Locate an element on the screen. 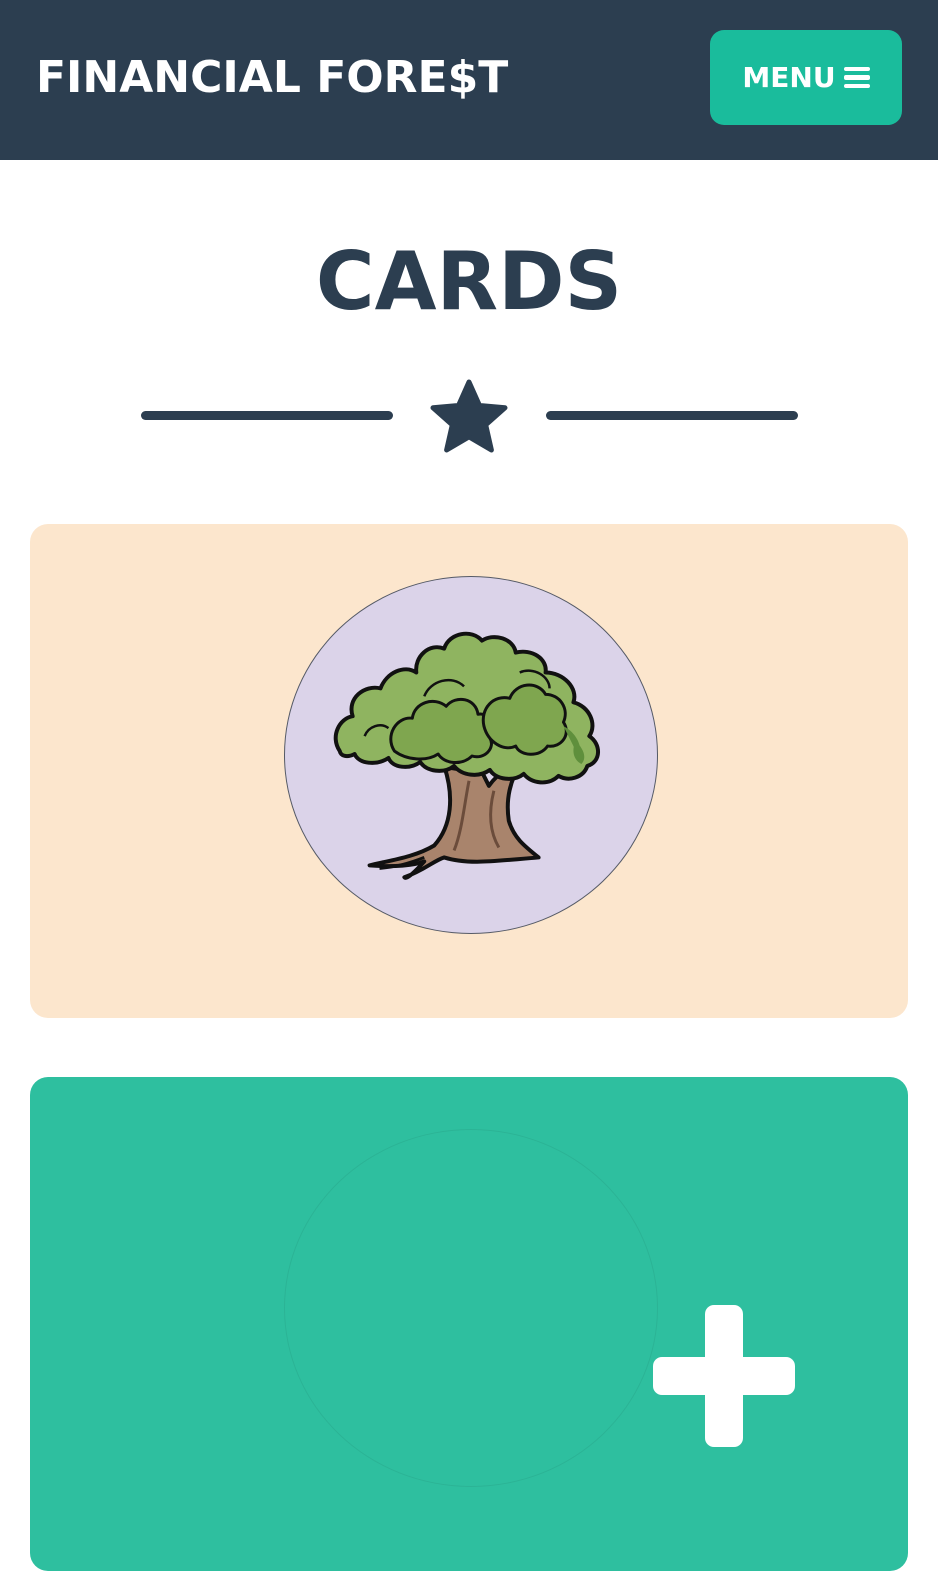 This screenshot has width=938, height=1596. navbar: FINANCIAL FORE$T MENU is located at coordinates (469, 80).